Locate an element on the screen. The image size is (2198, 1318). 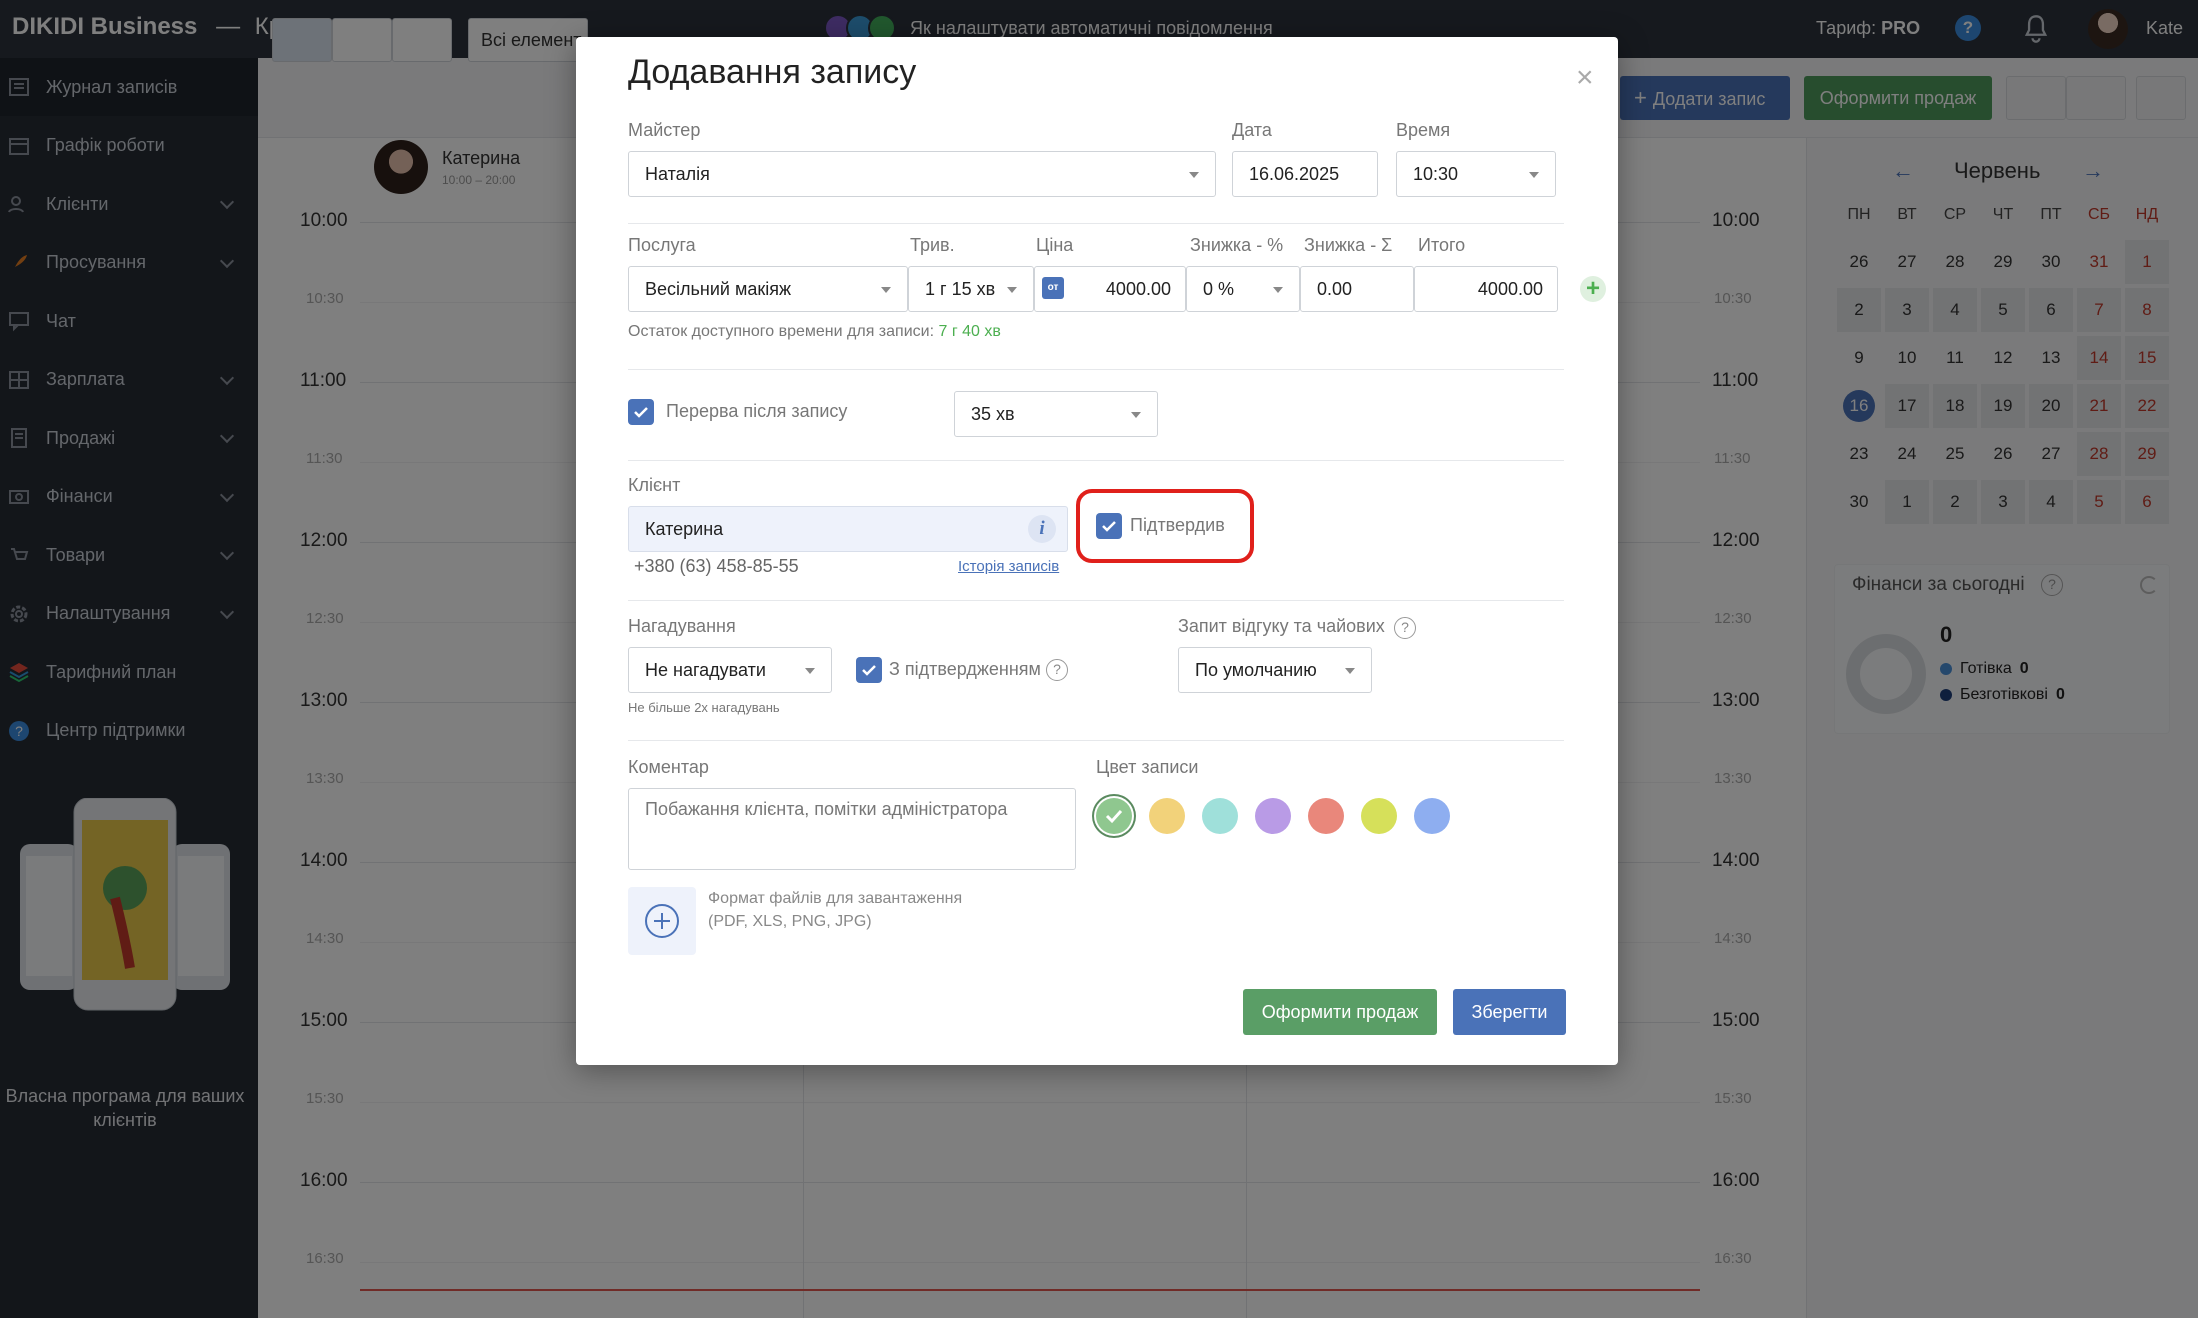
master-select: Наталія is located at coordinates (922, 174).